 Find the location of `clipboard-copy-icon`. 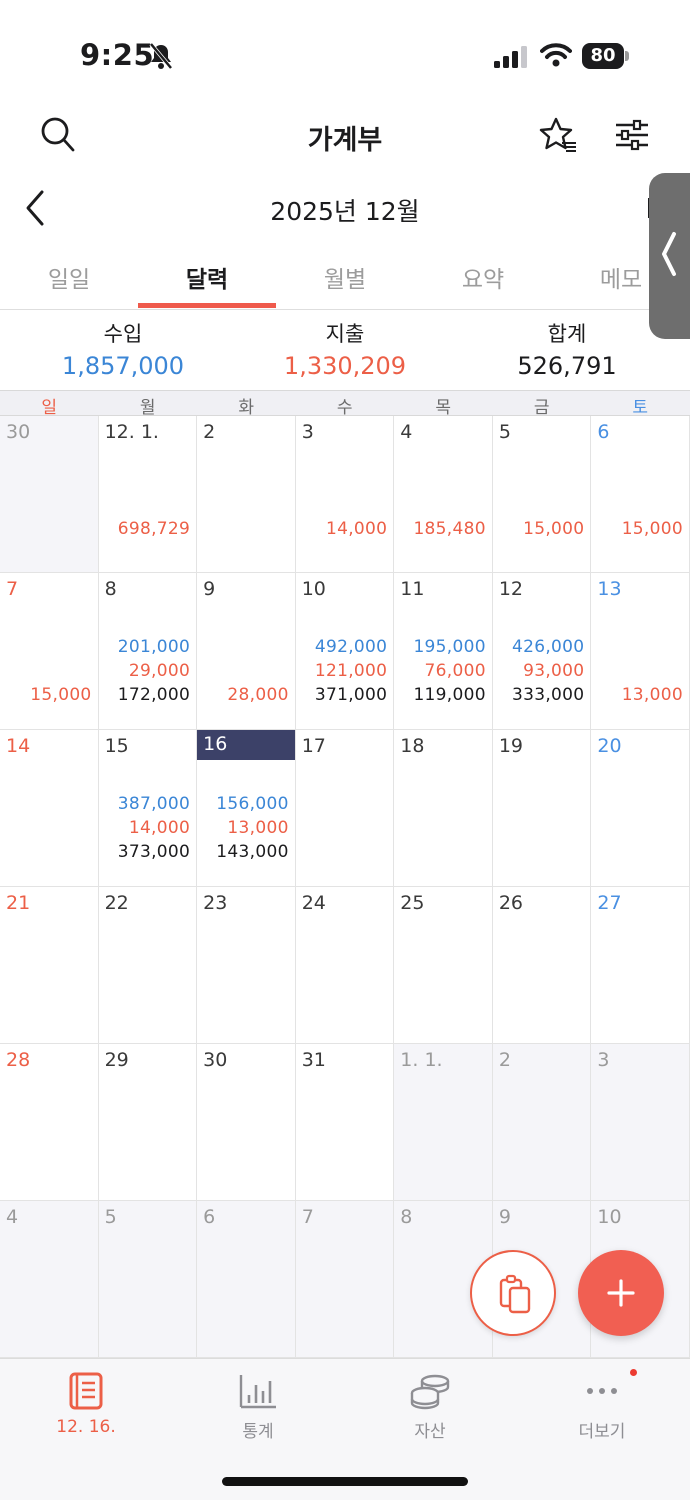

clipboard-copy-icon is located at coordinates (515, 1294).